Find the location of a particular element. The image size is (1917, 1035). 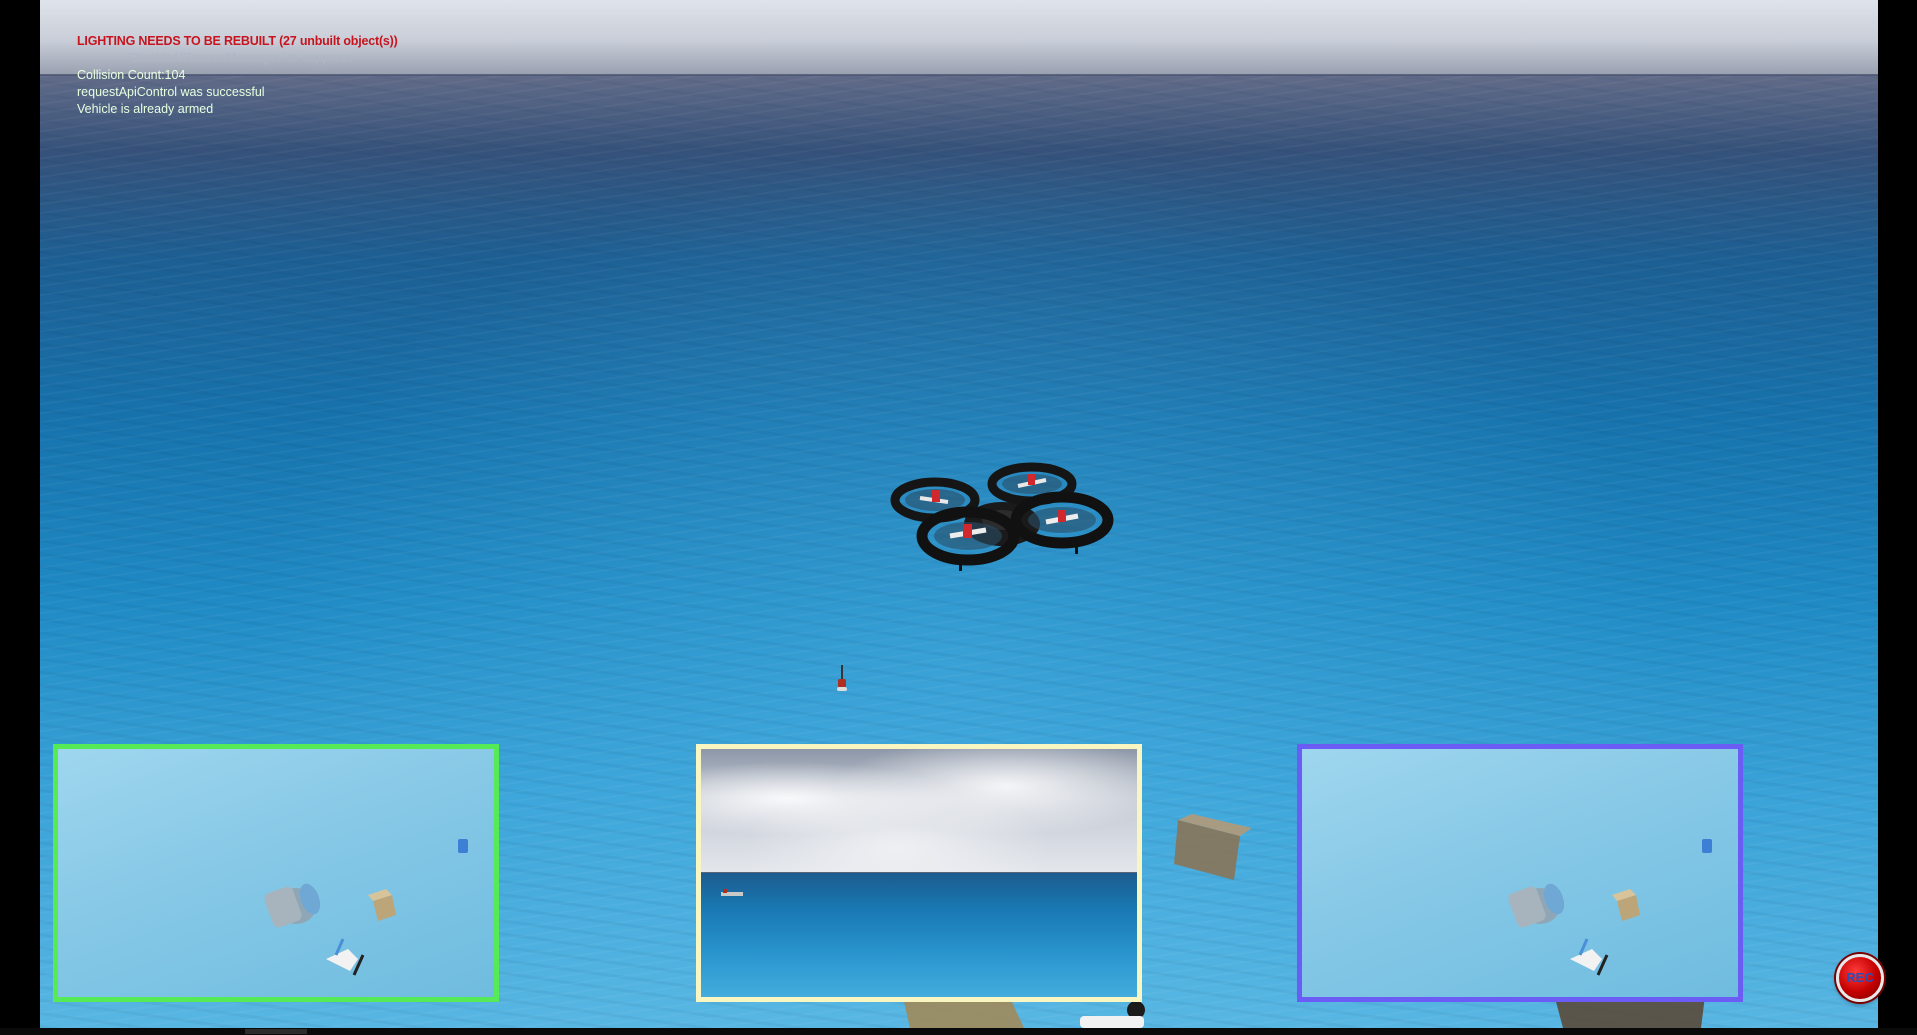

camera-2-sea is located at coordinates (919, 935).